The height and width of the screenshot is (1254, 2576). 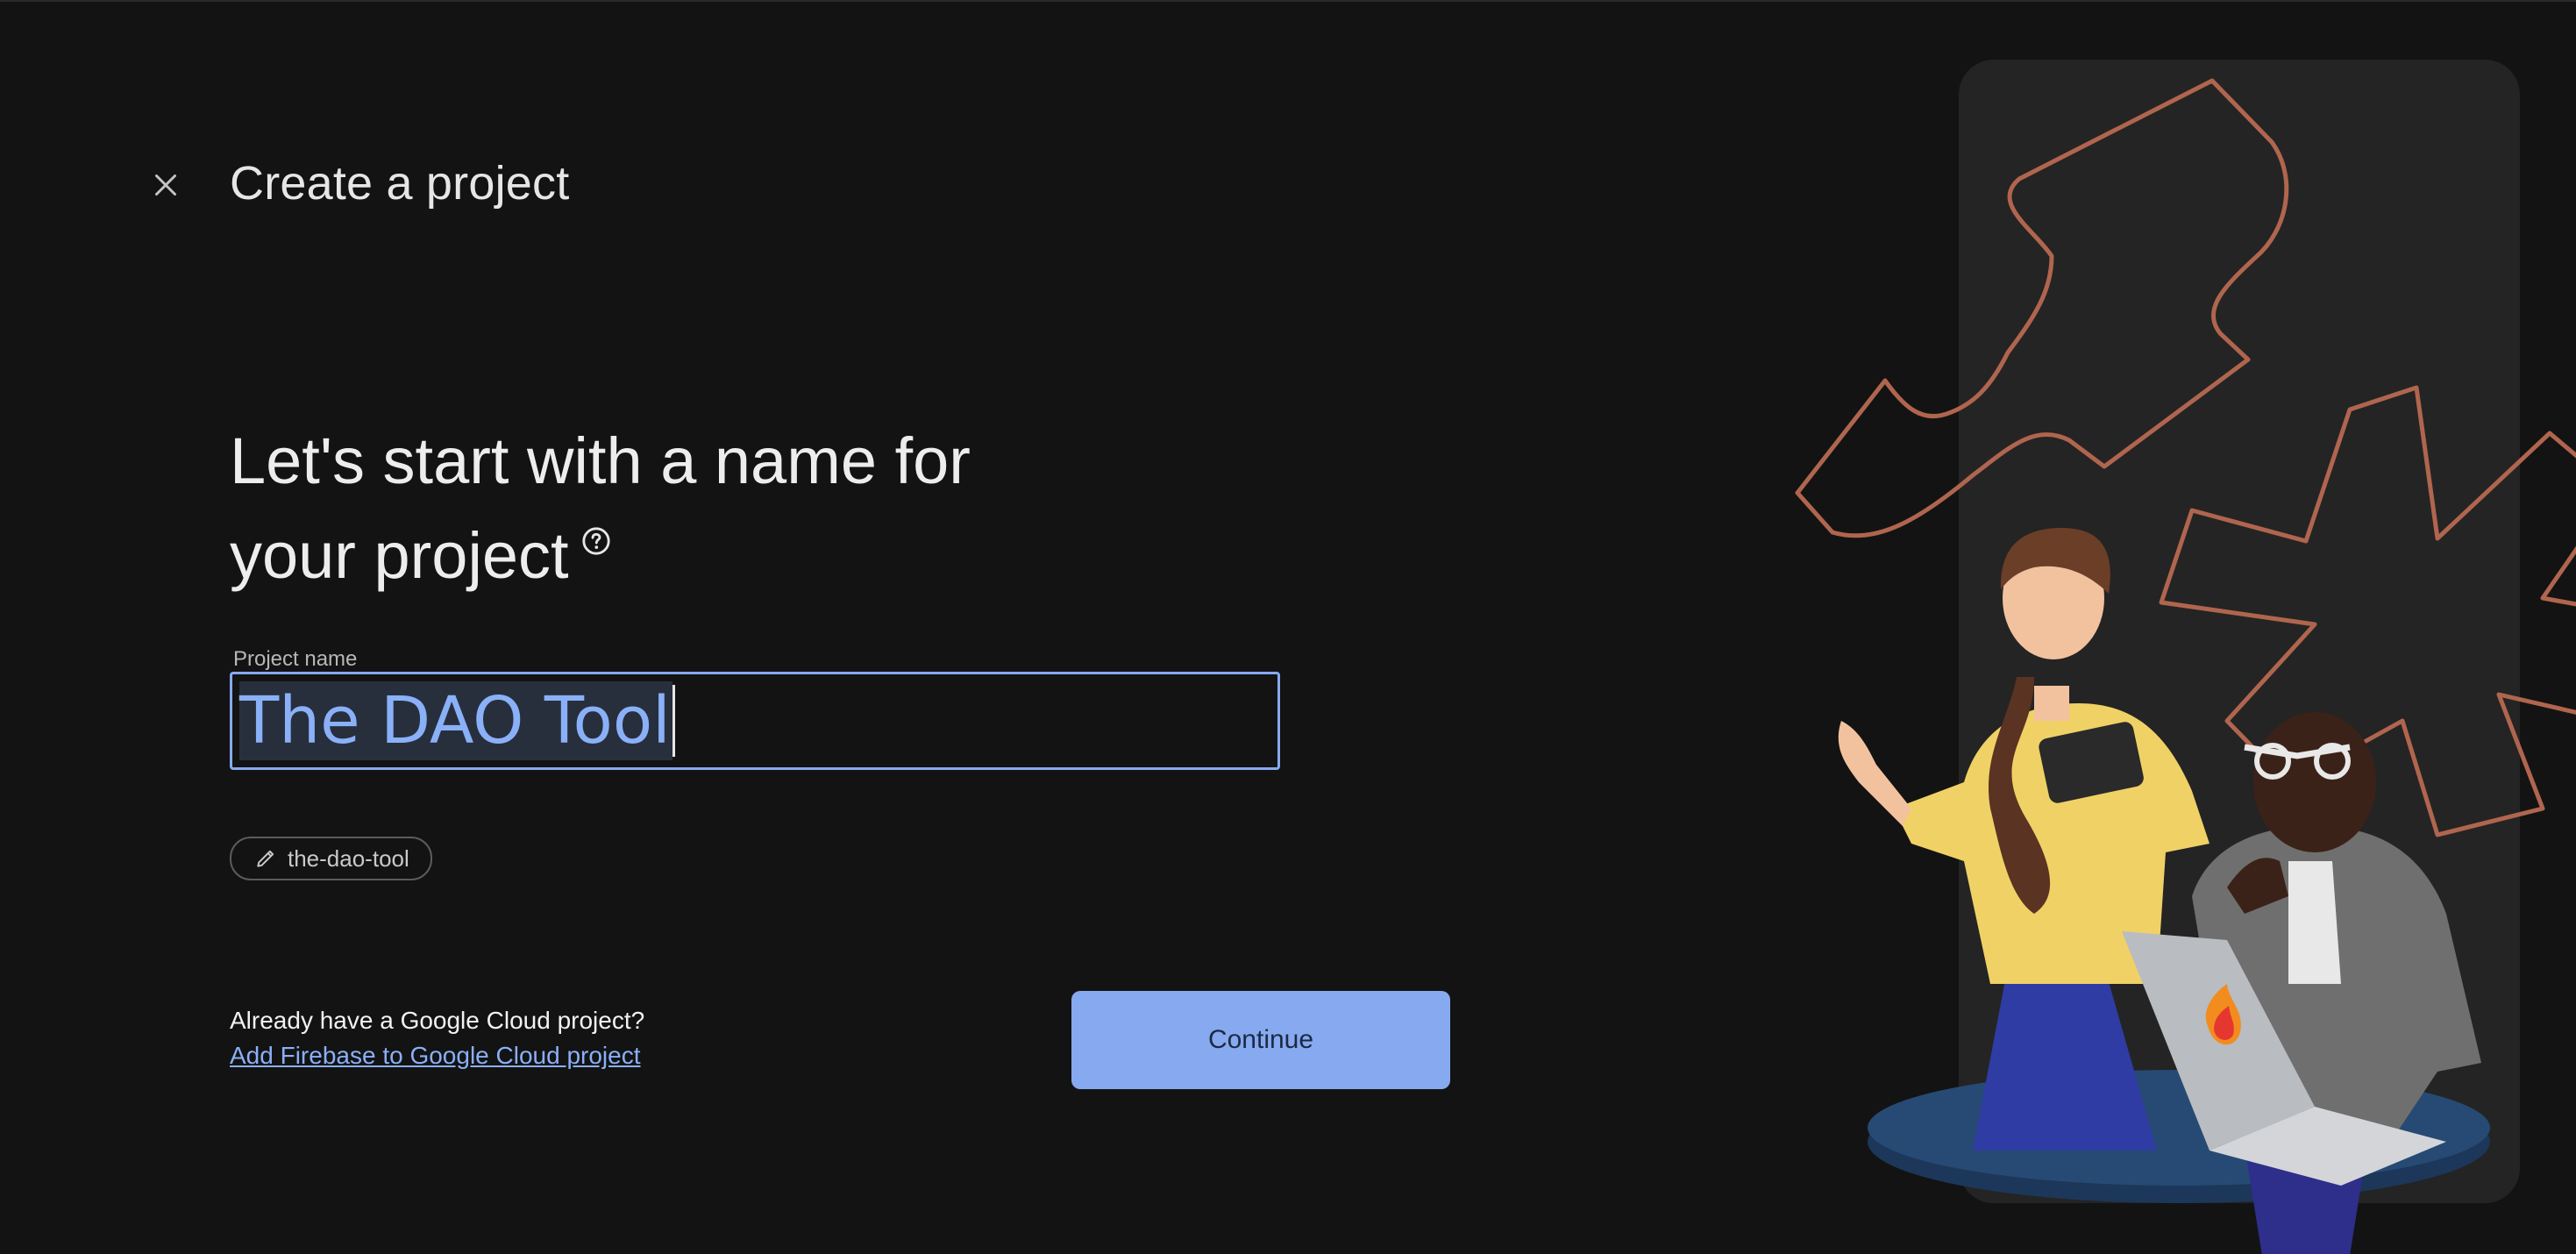 I want to click on project-name-input: The DAO Tool, so click(x=755, y=721).